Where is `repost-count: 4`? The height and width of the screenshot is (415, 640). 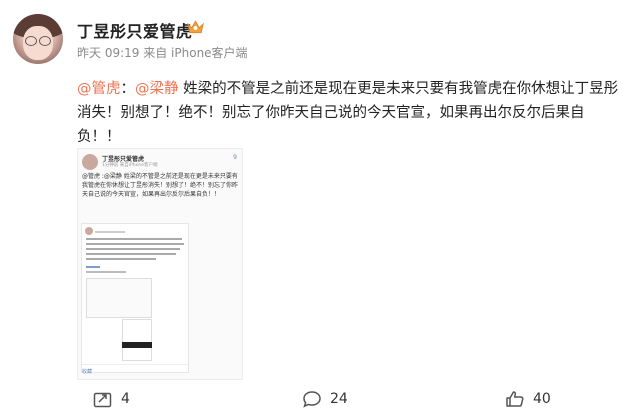 repost-count: 4 is located at coordinates (125, 399).